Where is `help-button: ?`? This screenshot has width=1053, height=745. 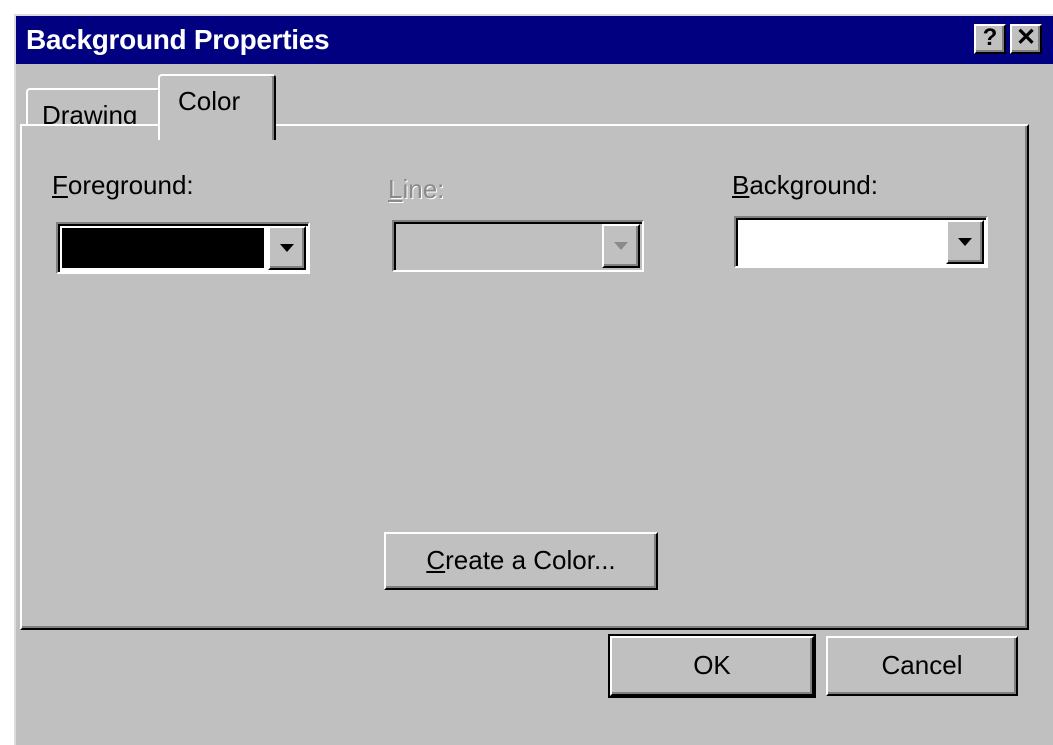
help-button: ? is located at coordinates (990, 39).